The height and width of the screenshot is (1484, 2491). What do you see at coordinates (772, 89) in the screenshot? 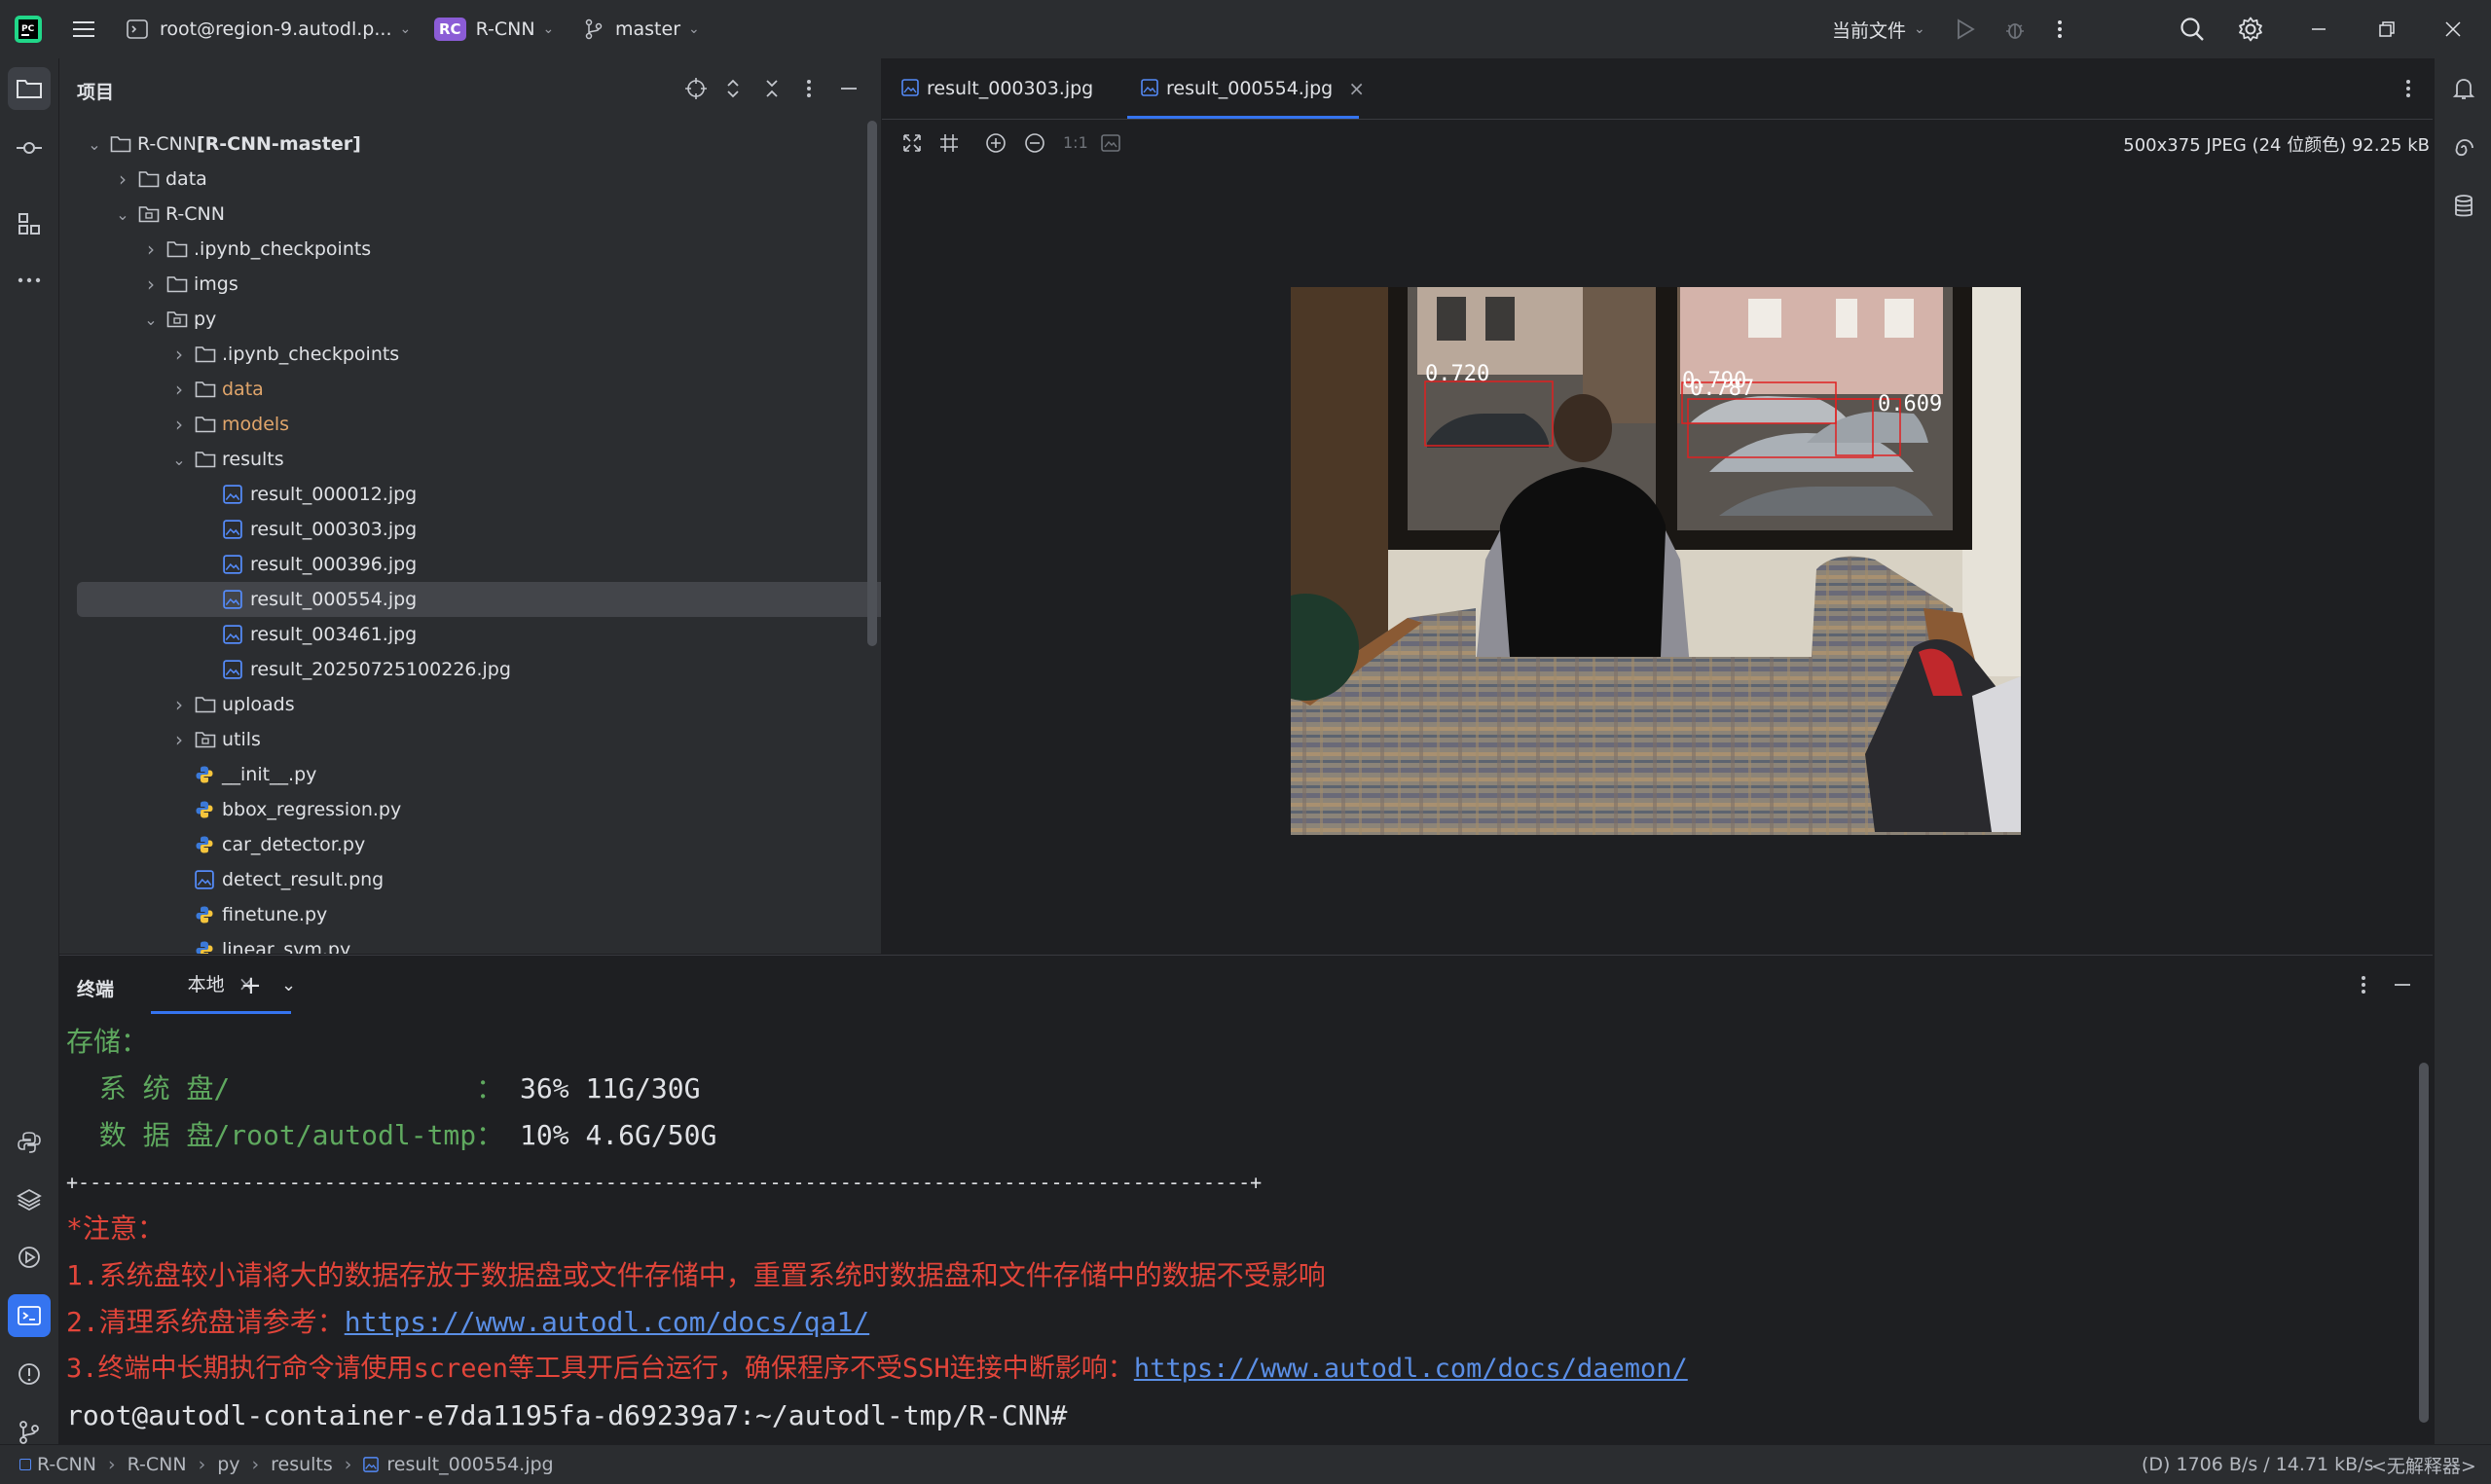
I see `collapse-all-icon` at bounding box center [772, 89].